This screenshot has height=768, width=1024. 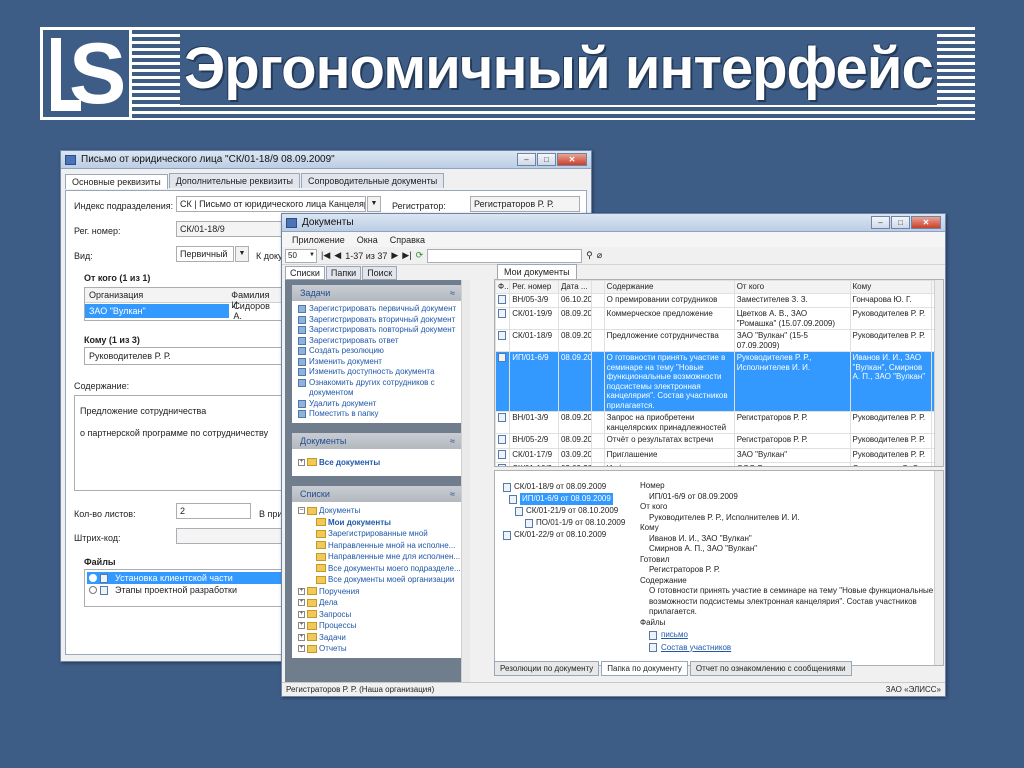 I want to click on last-page-icon: ▶|, so click(x=406, y=255).